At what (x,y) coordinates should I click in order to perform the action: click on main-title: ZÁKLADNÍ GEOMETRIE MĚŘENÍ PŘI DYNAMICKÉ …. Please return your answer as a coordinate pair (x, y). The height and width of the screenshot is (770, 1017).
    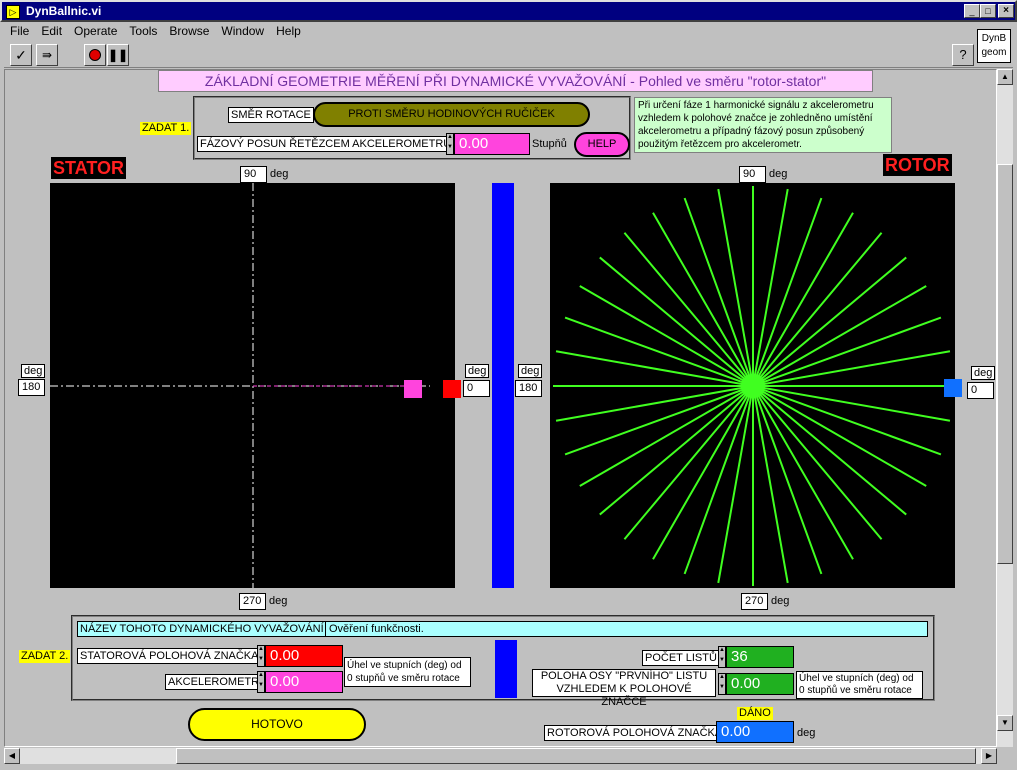
    Looking at the image, I should click on (515, 81).